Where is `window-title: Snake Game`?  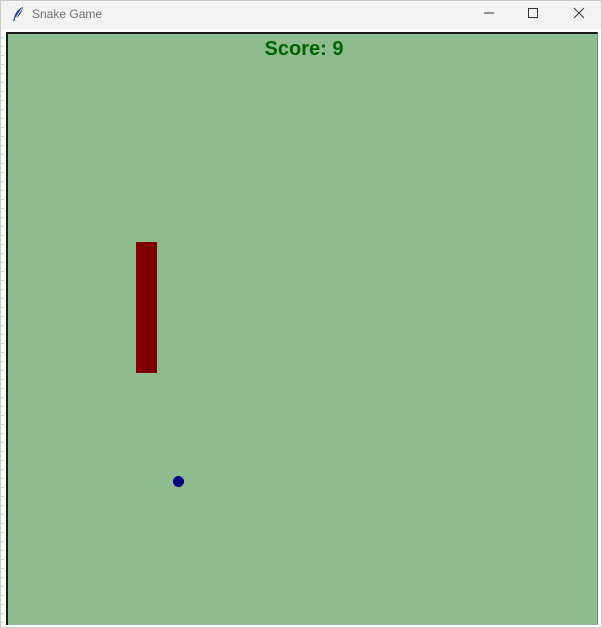
window-title: Snake Game is located at coordinates (67, 14).